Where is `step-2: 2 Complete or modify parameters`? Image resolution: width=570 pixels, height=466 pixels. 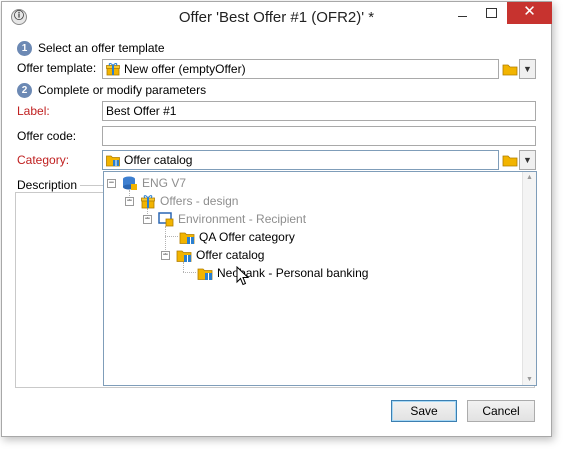 step-2: 2 Complete or modify parameters is located at coordinates (111, 90).